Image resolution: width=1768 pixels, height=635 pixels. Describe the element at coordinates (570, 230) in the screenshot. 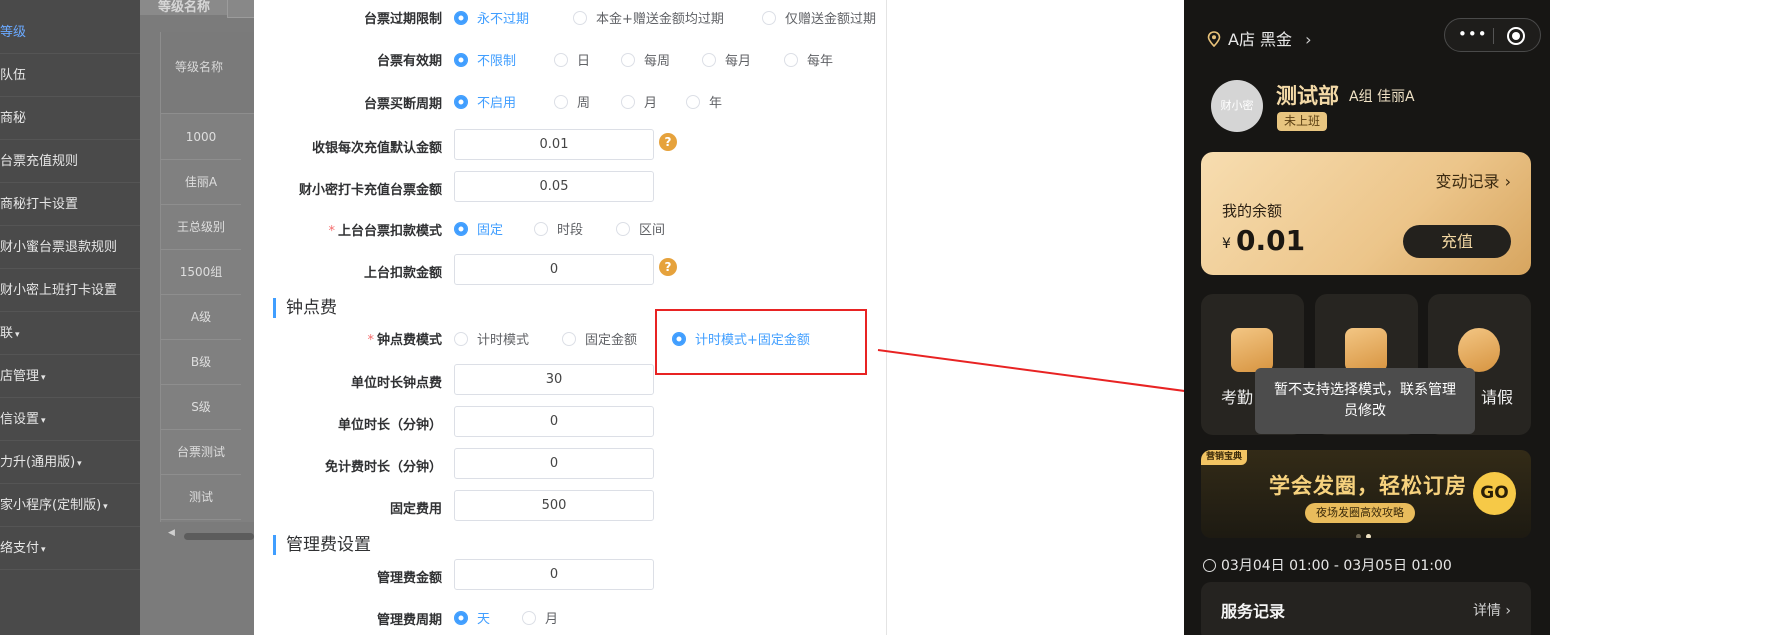

I see `radio-label: 时段` at that location.